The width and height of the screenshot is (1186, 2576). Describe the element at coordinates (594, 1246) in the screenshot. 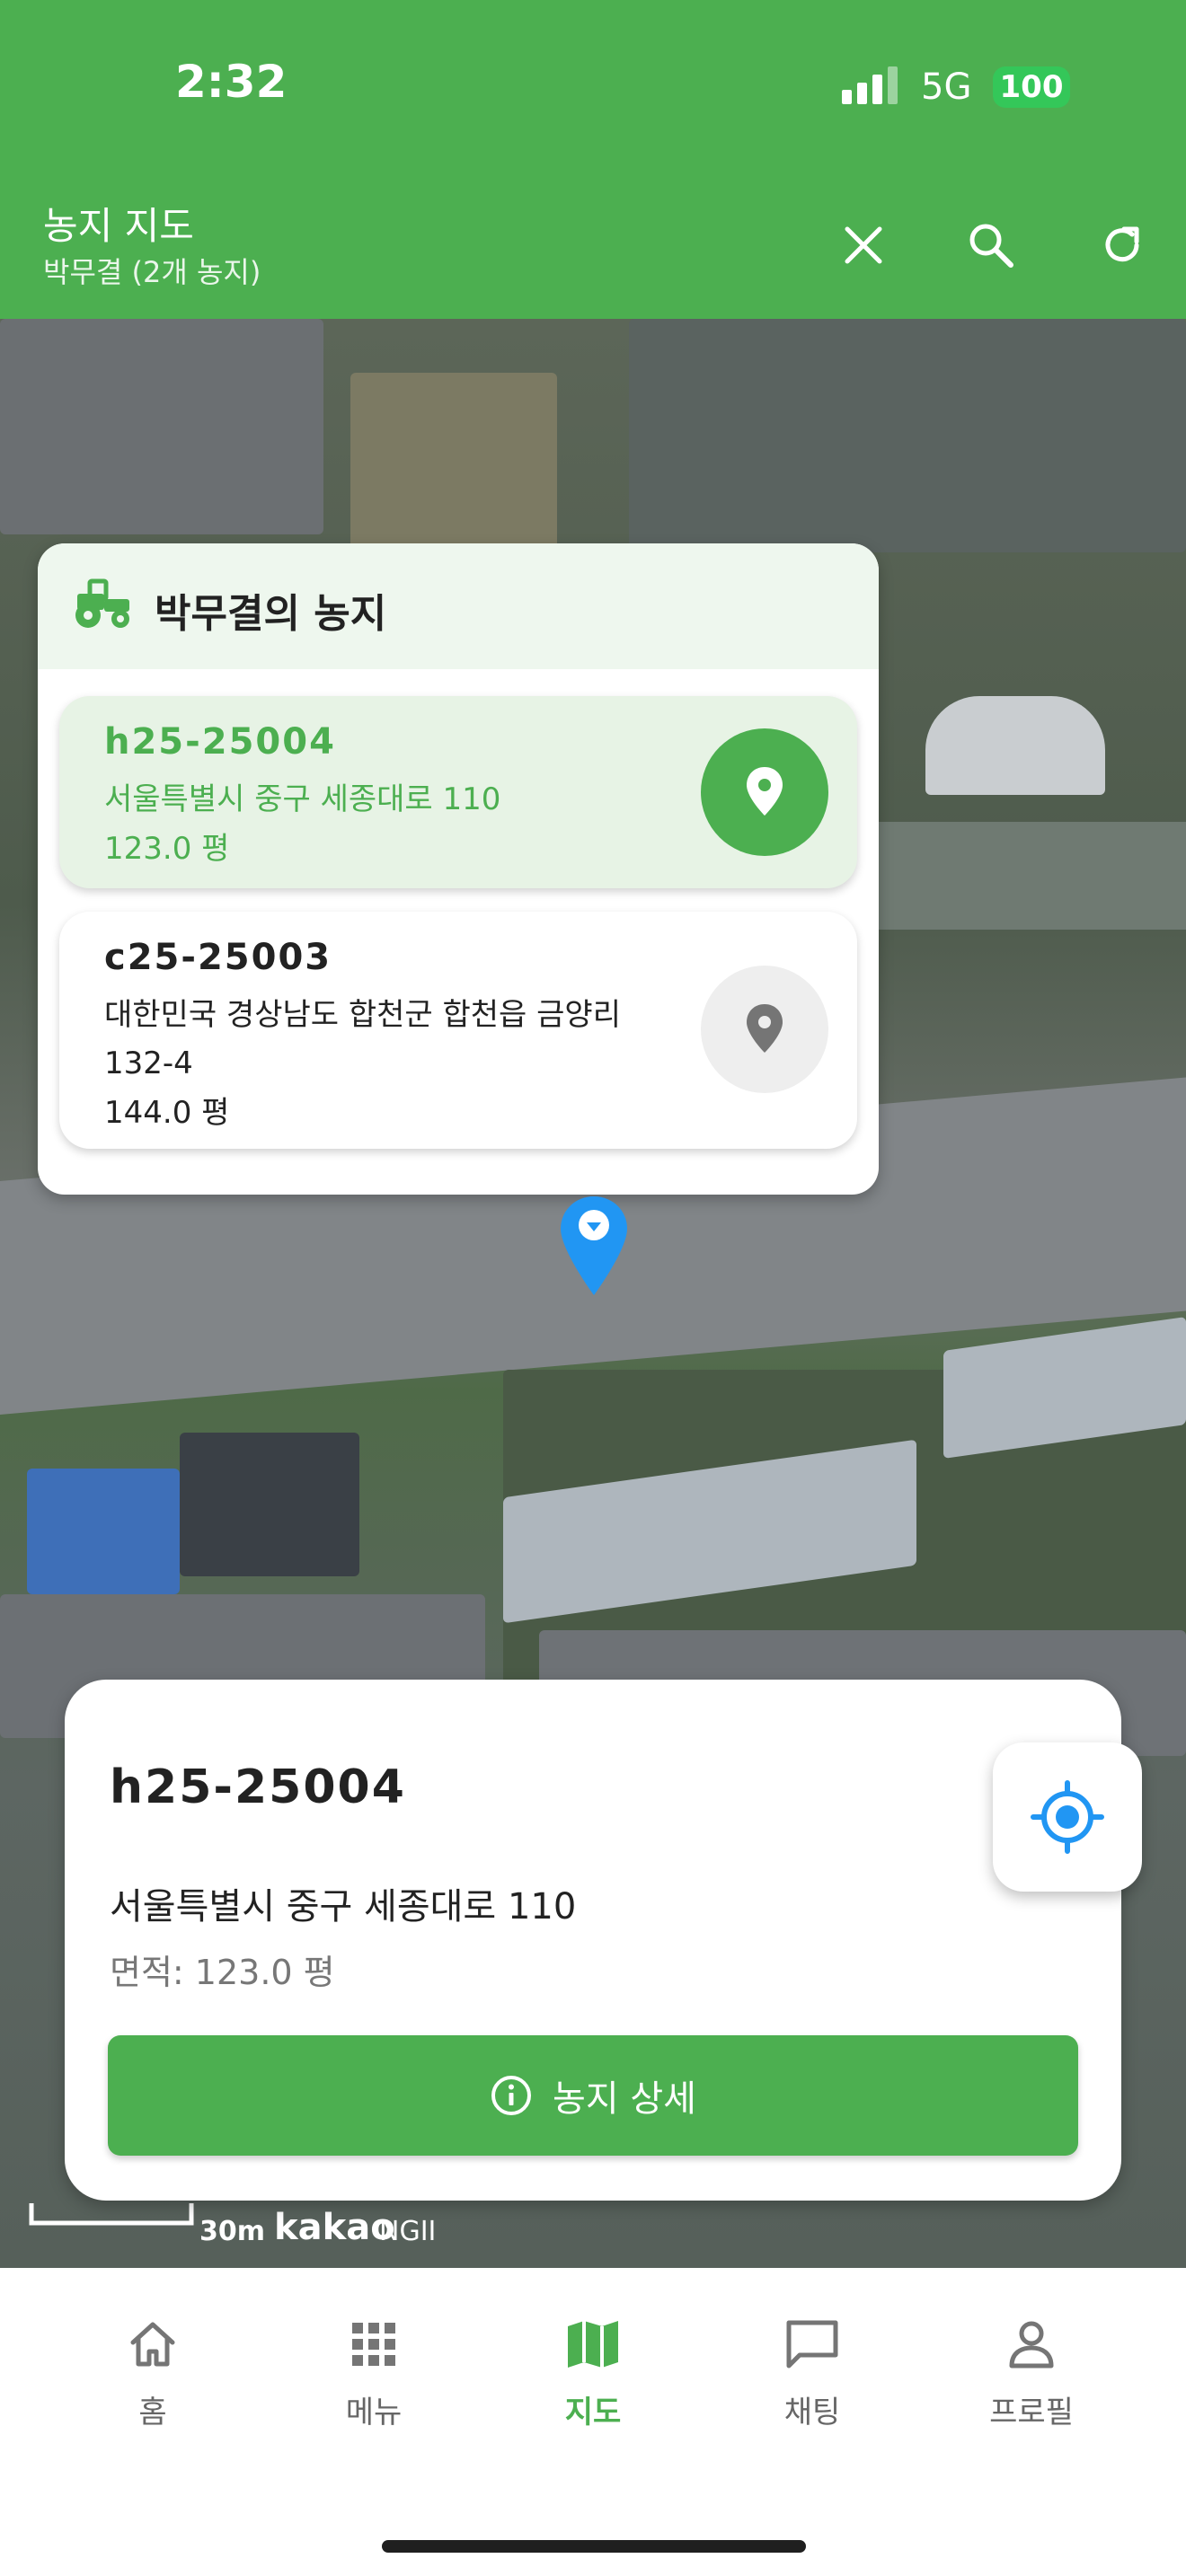

I see `map-marker-icon` at that location.